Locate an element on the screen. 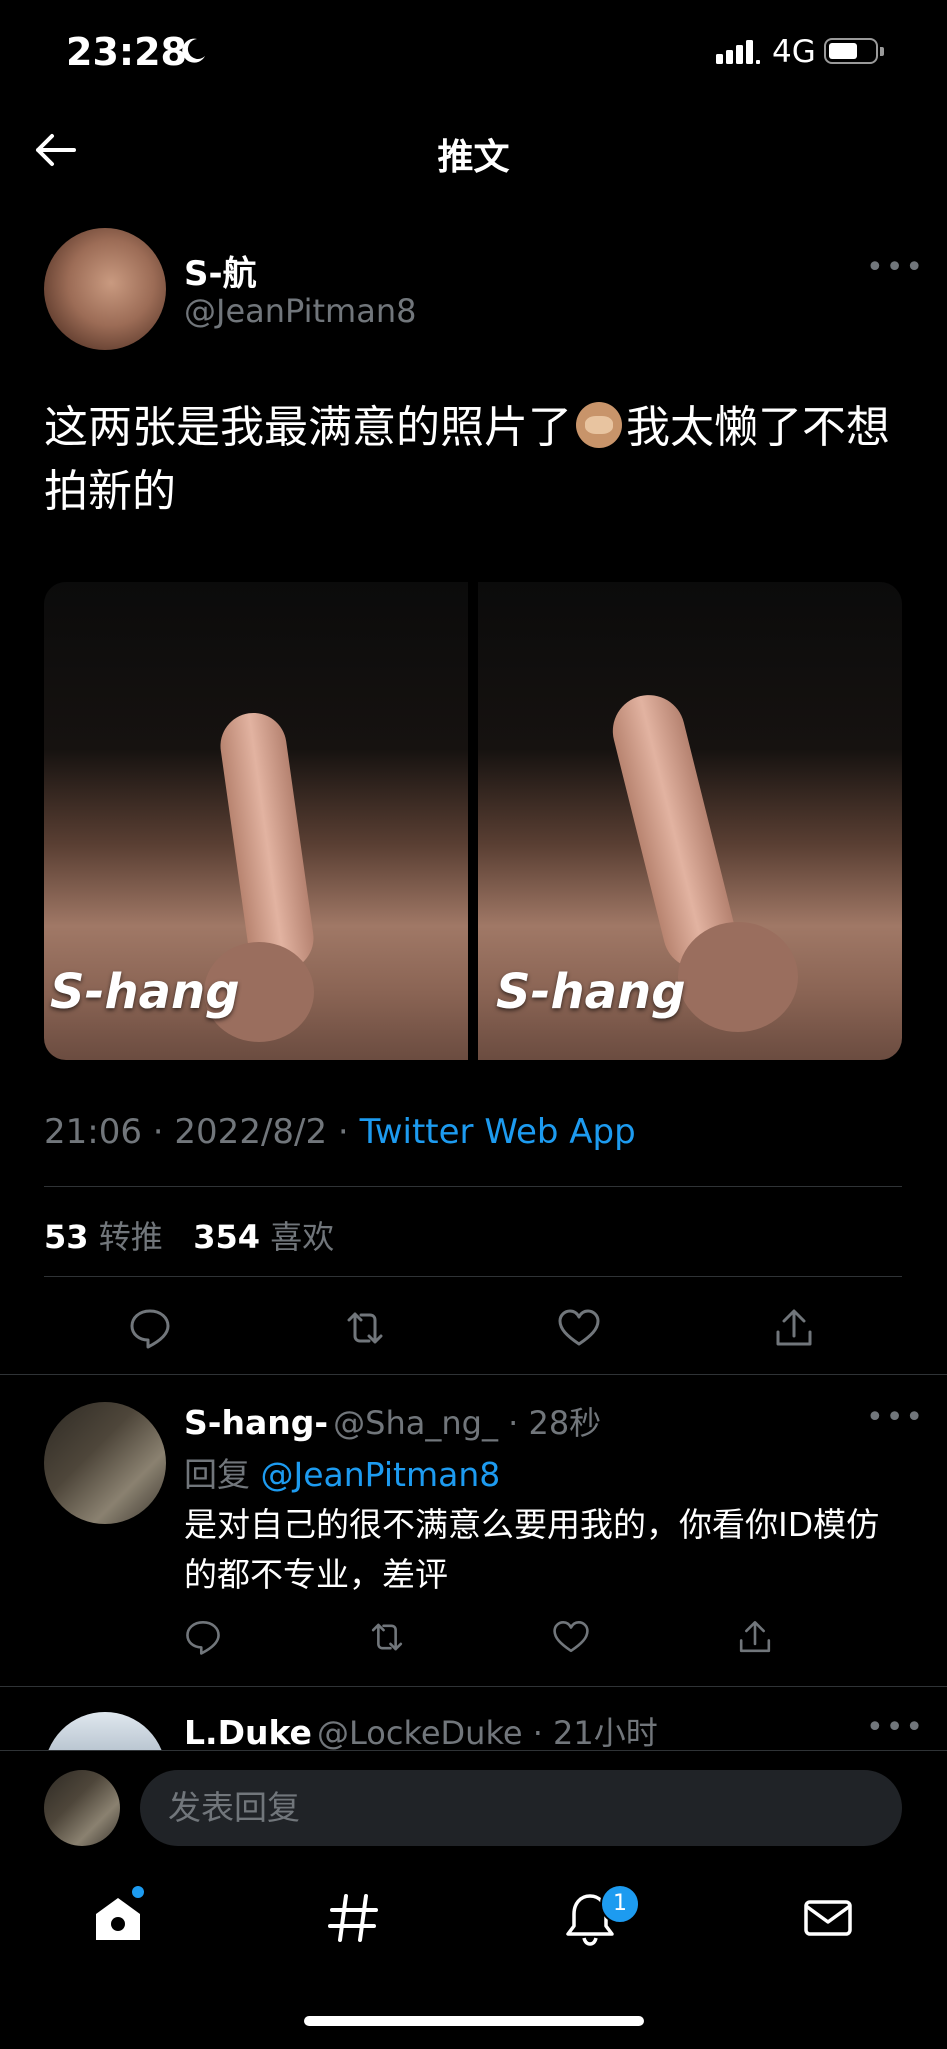 The image size is (947, 2049). home-indicator is located at coordinates (474, 2021).